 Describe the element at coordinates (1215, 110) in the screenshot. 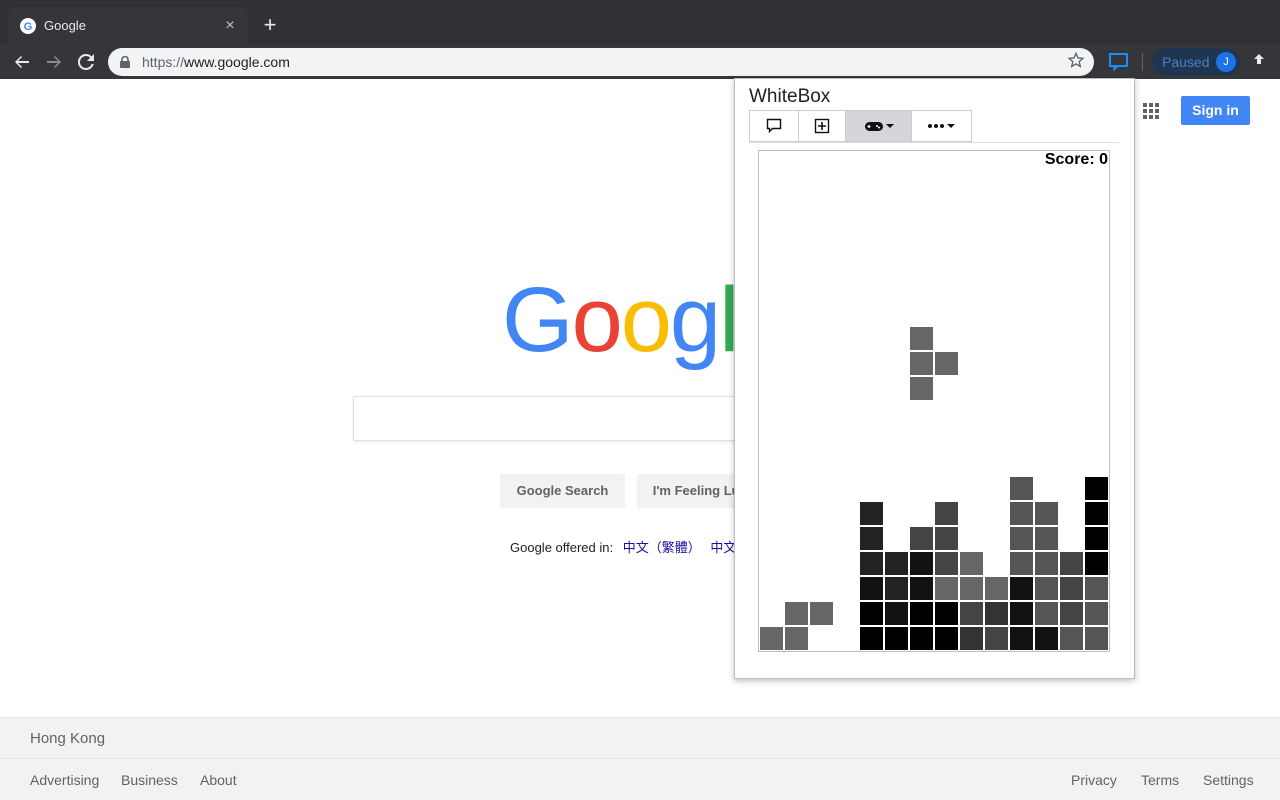

I see `sign-in-button: Sign in` at that location.